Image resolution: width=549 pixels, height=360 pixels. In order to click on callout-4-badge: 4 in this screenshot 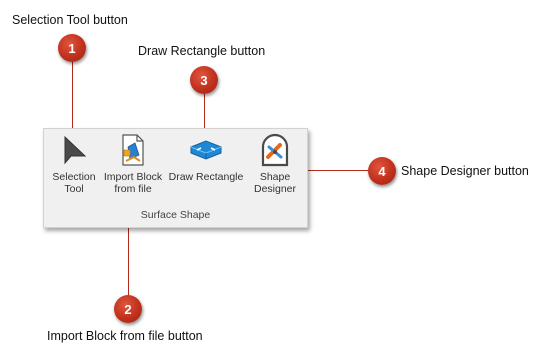, I will do `click(382, 171)`.